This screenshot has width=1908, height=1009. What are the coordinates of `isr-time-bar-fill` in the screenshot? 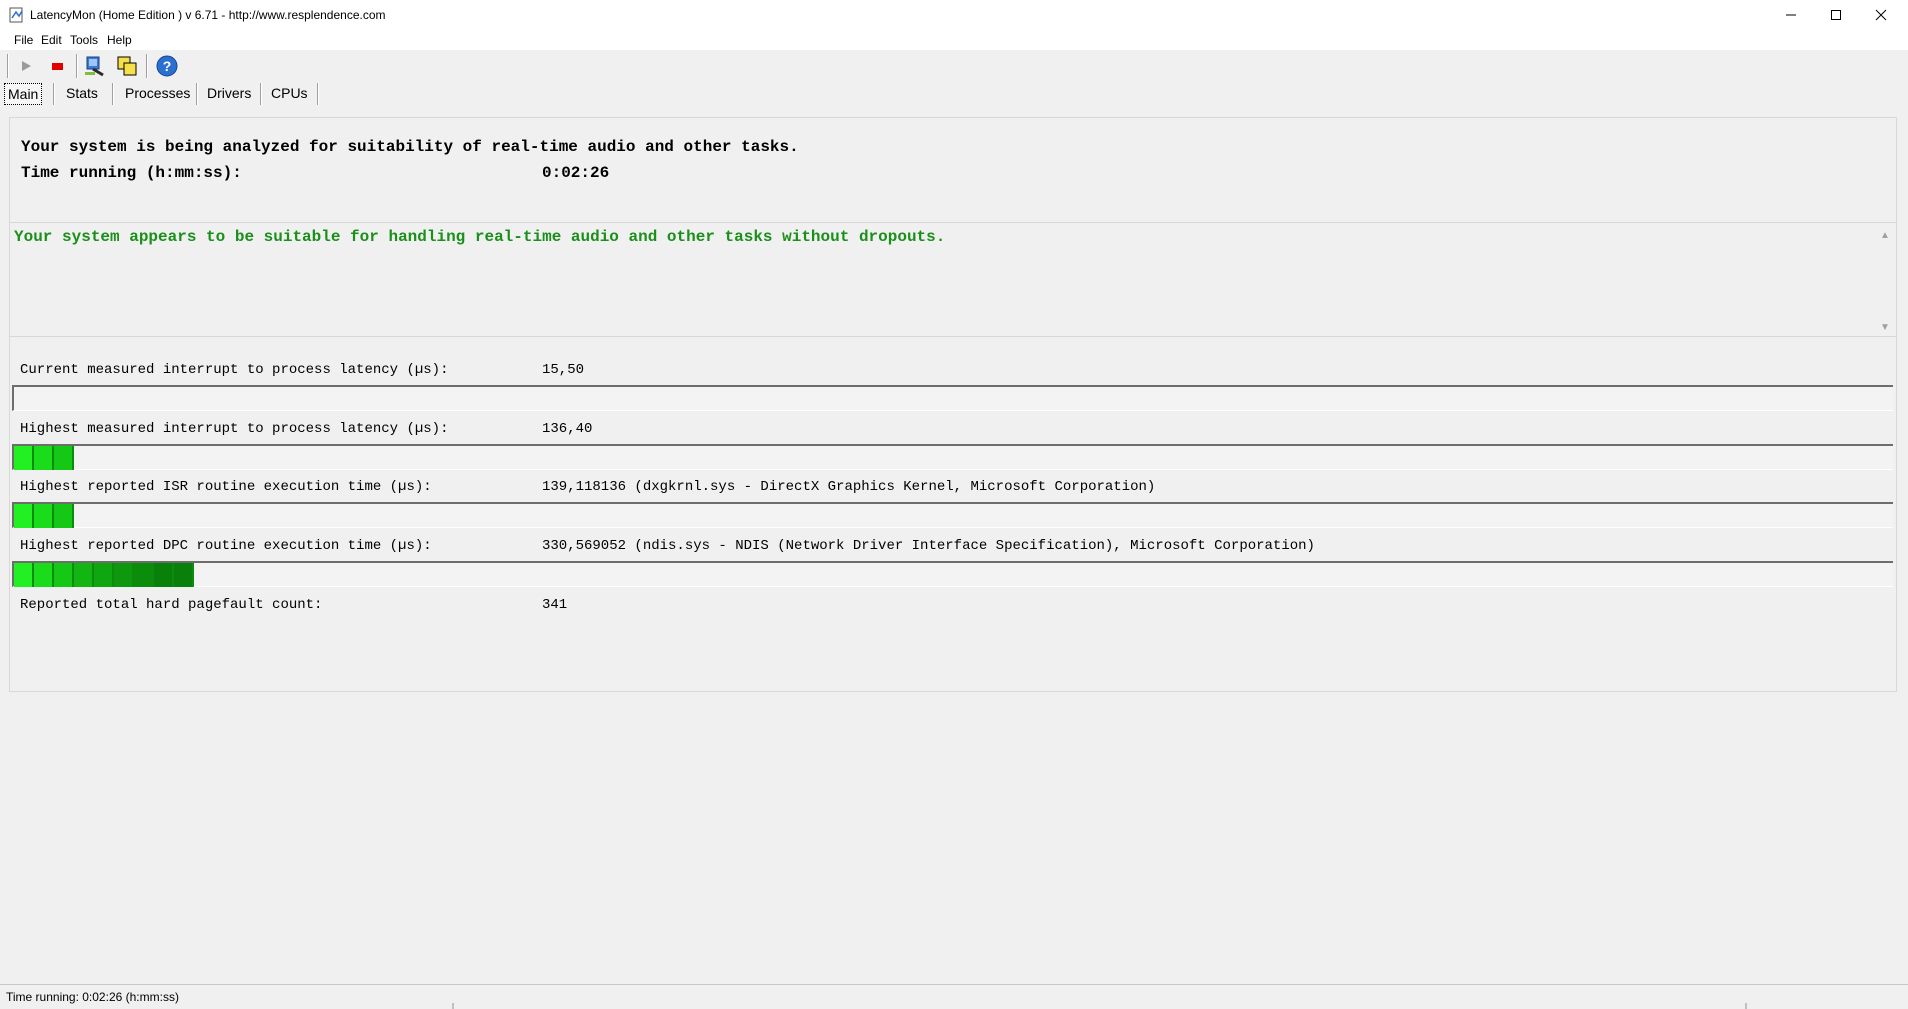 It's located at (44, 516).